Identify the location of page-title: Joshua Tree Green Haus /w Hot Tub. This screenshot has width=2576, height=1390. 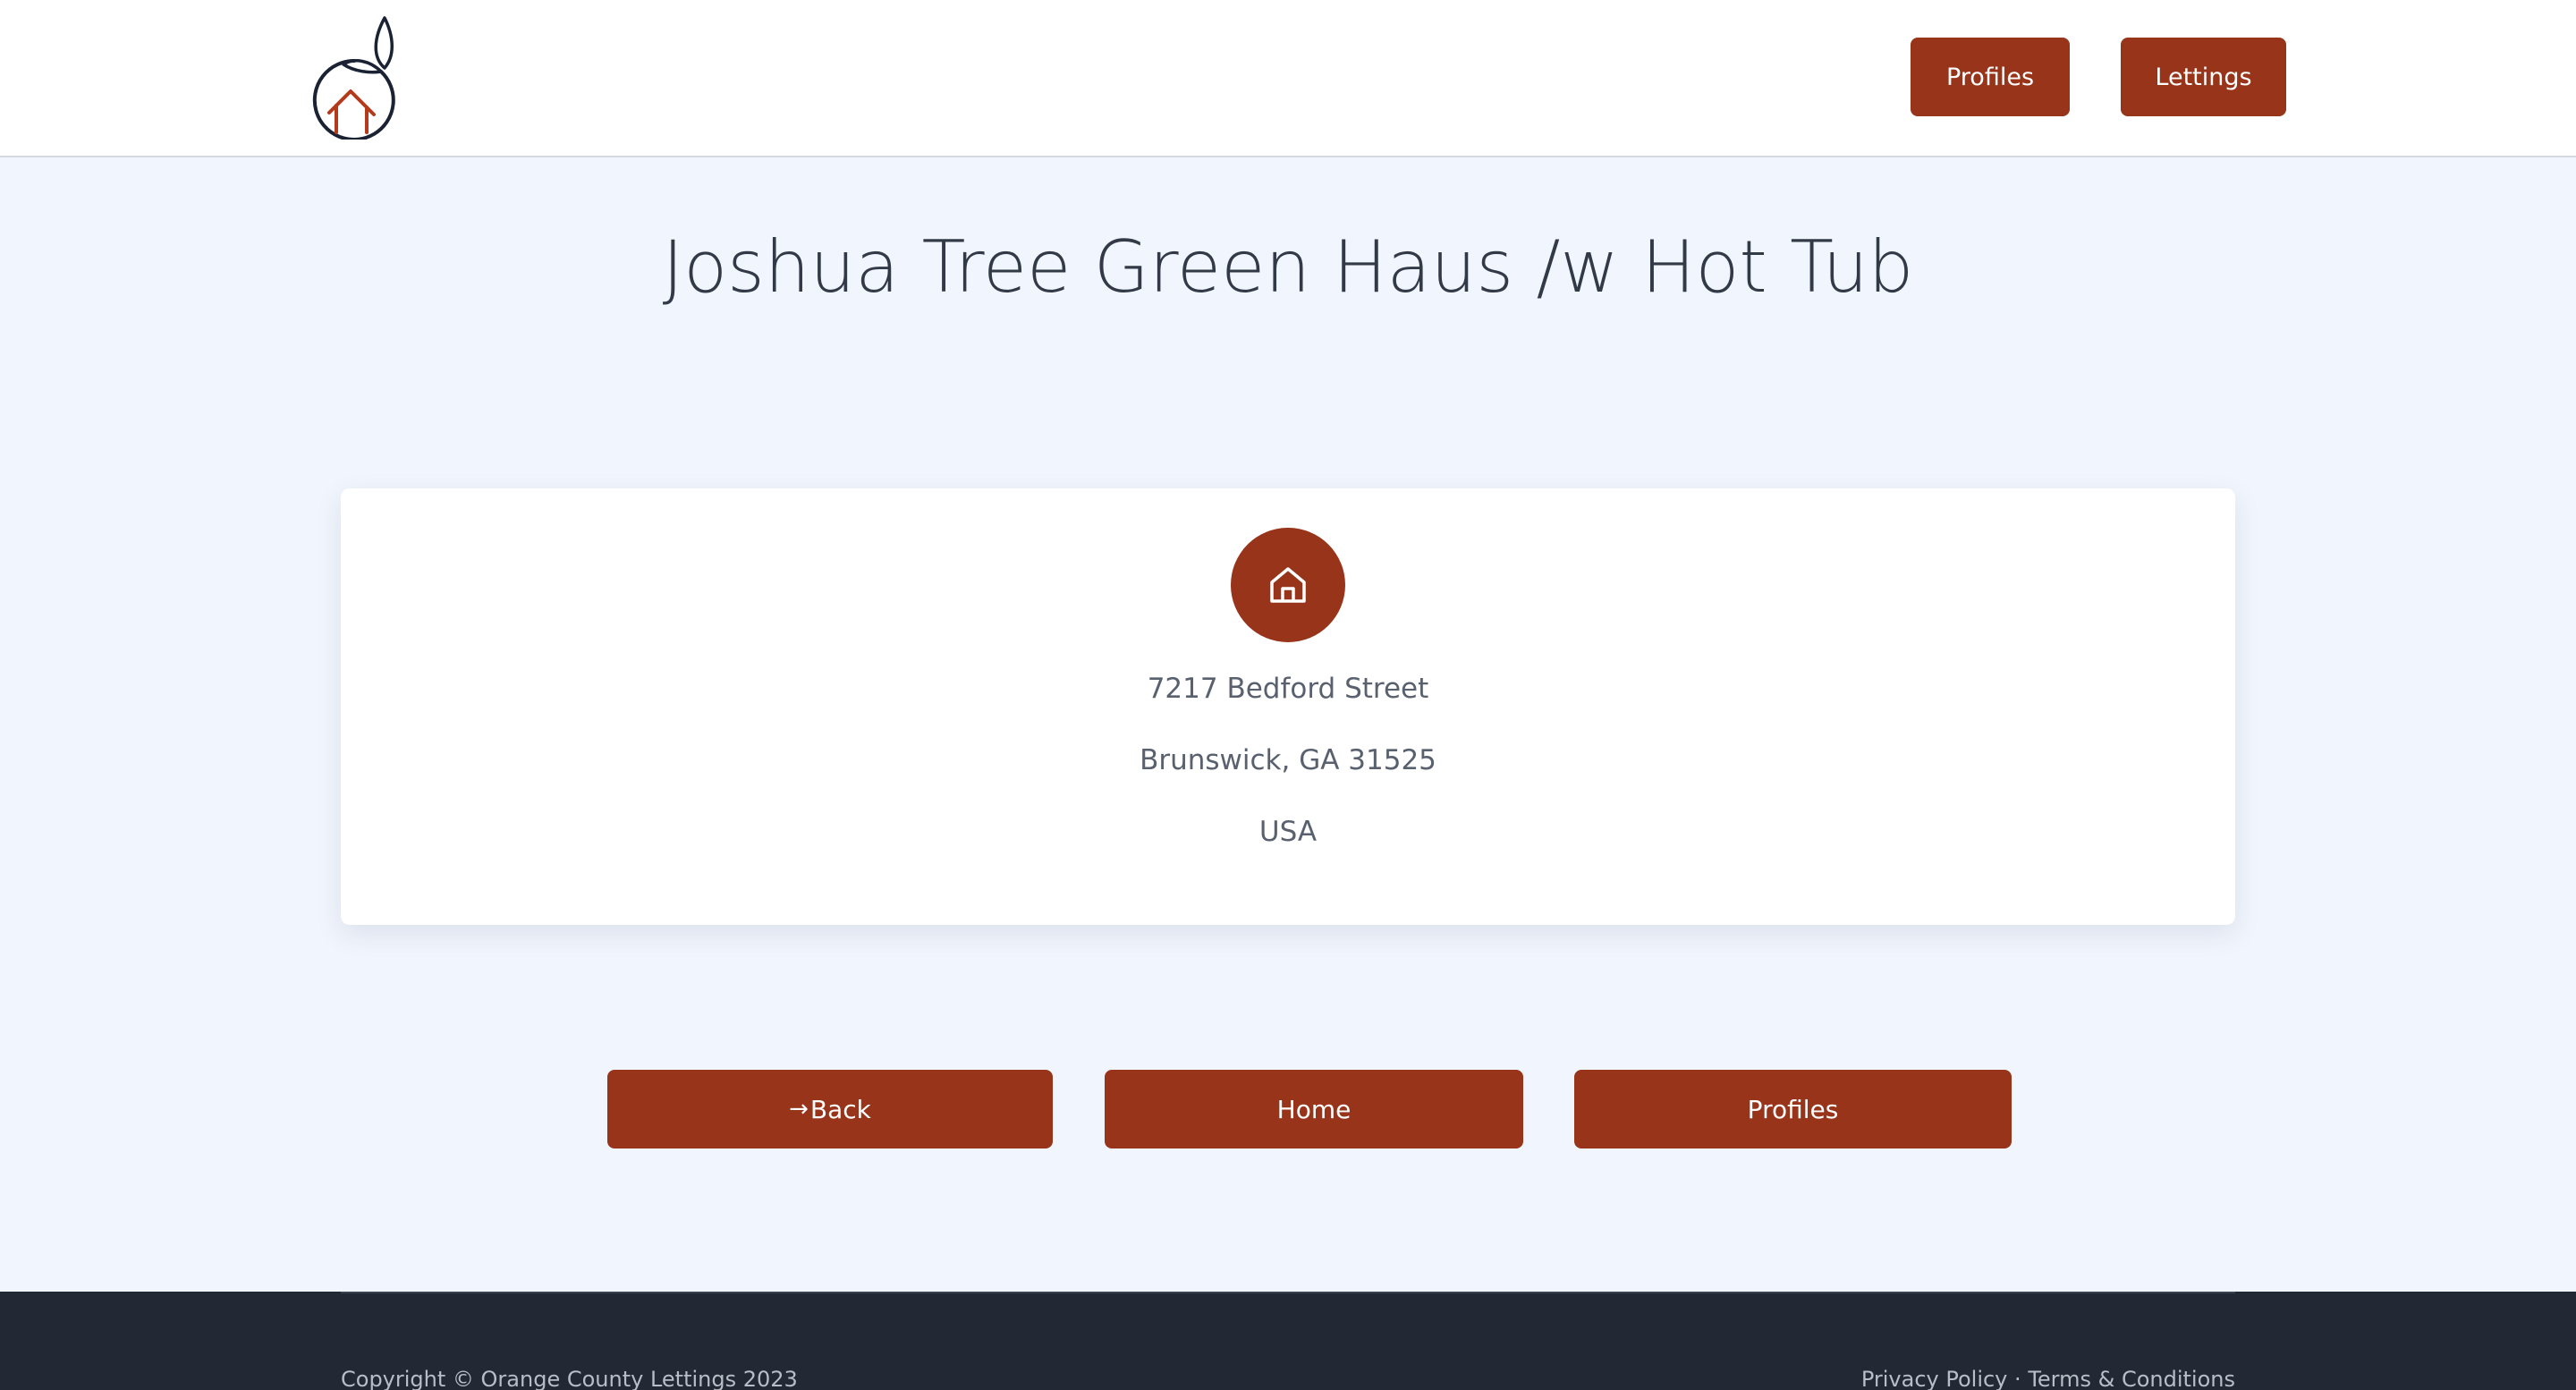
(1288, 267).